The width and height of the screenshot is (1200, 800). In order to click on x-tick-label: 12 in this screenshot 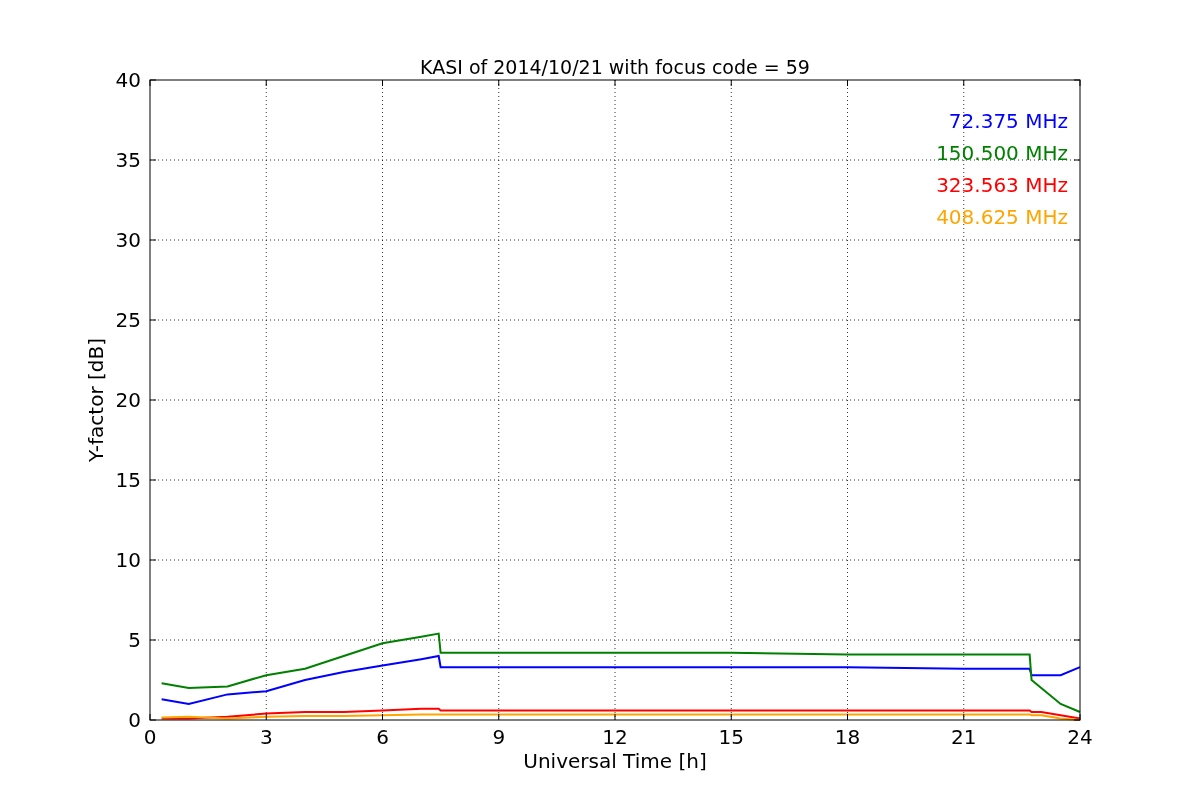, I will do `click(615, 737)`.